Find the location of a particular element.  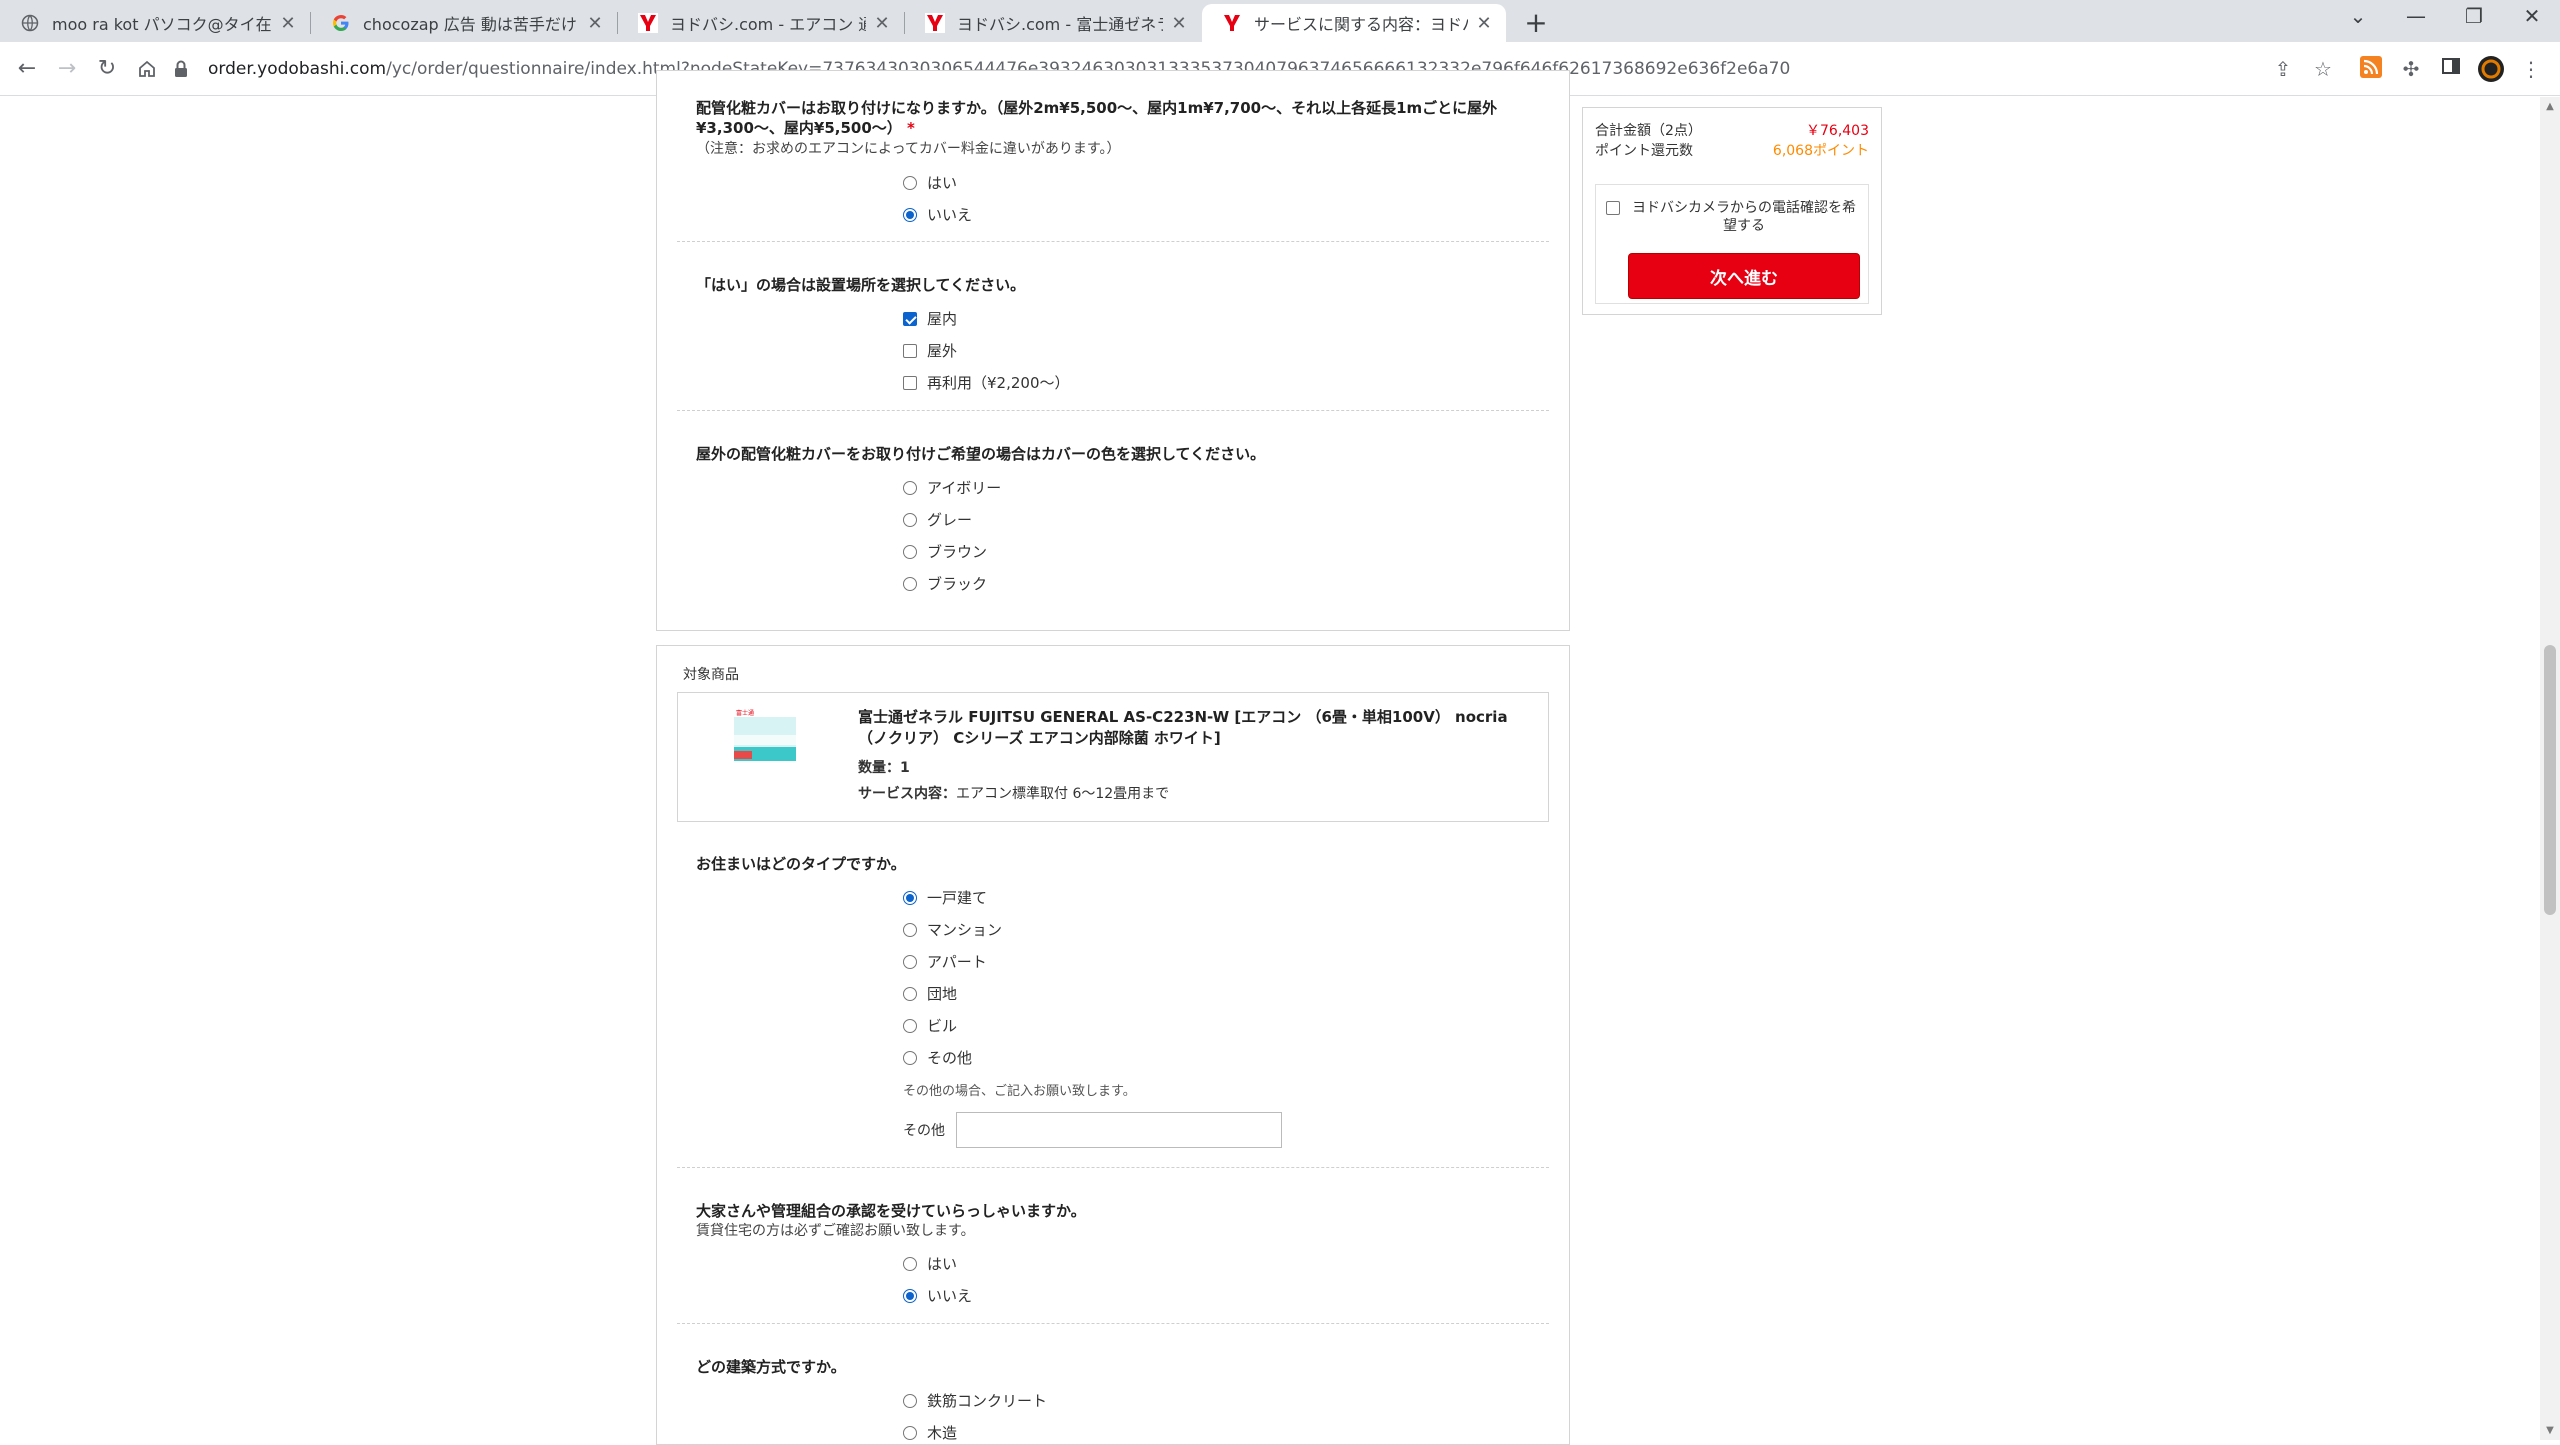

phone-confirm-option: ヨドバシカメラからの電話確認を希望する is located at coordinates (1732, 217).